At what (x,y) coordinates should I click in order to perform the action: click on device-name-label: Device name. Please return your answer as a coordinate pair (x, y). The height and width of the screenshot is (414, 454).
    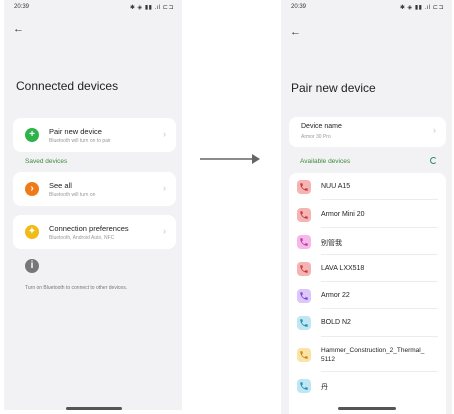
    Looking at the image, I should click on (321, 126).